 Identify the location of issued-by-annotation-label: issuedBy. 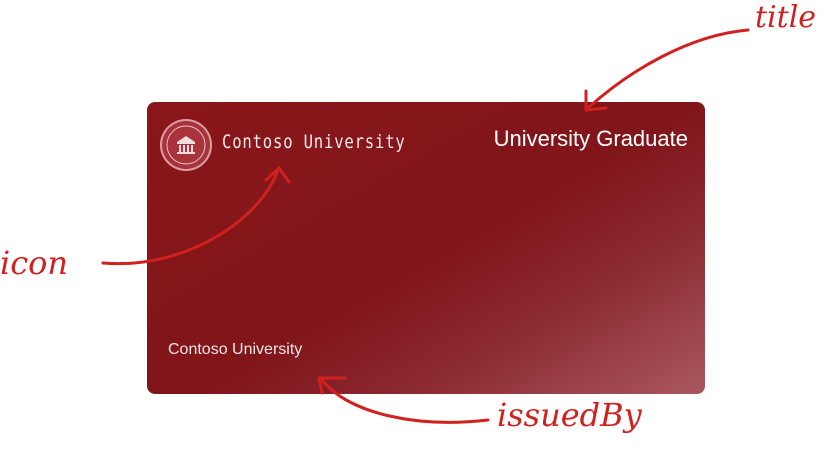
(569, 415).